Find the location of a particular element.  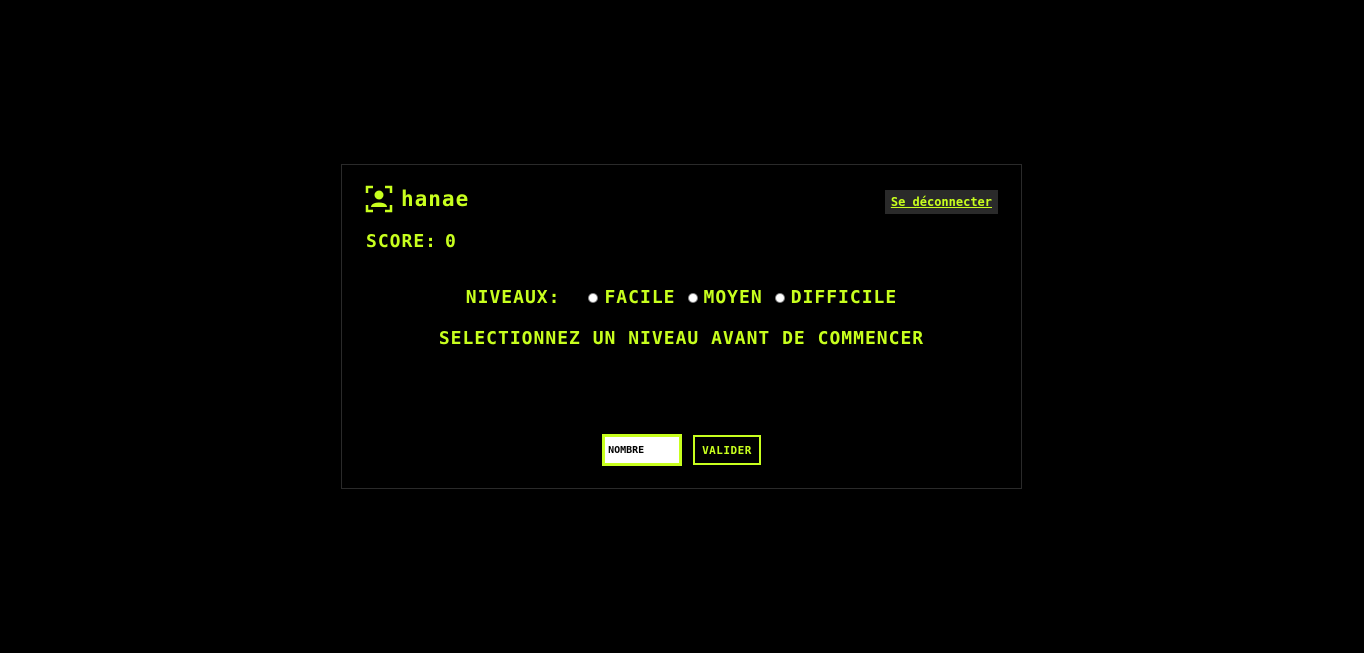

level-radio-facile is located at coordinates (593, 297).